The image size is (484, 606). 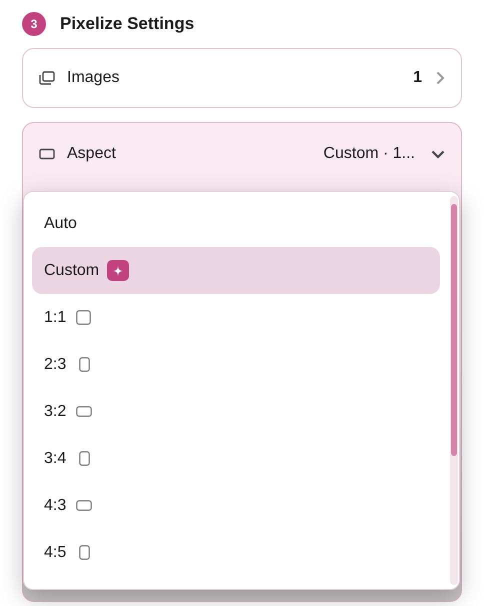 What do you see at coordinates (454, 330) in the screenshot?
I see `scrollbar-thumb` at bounding box center [454, 330].